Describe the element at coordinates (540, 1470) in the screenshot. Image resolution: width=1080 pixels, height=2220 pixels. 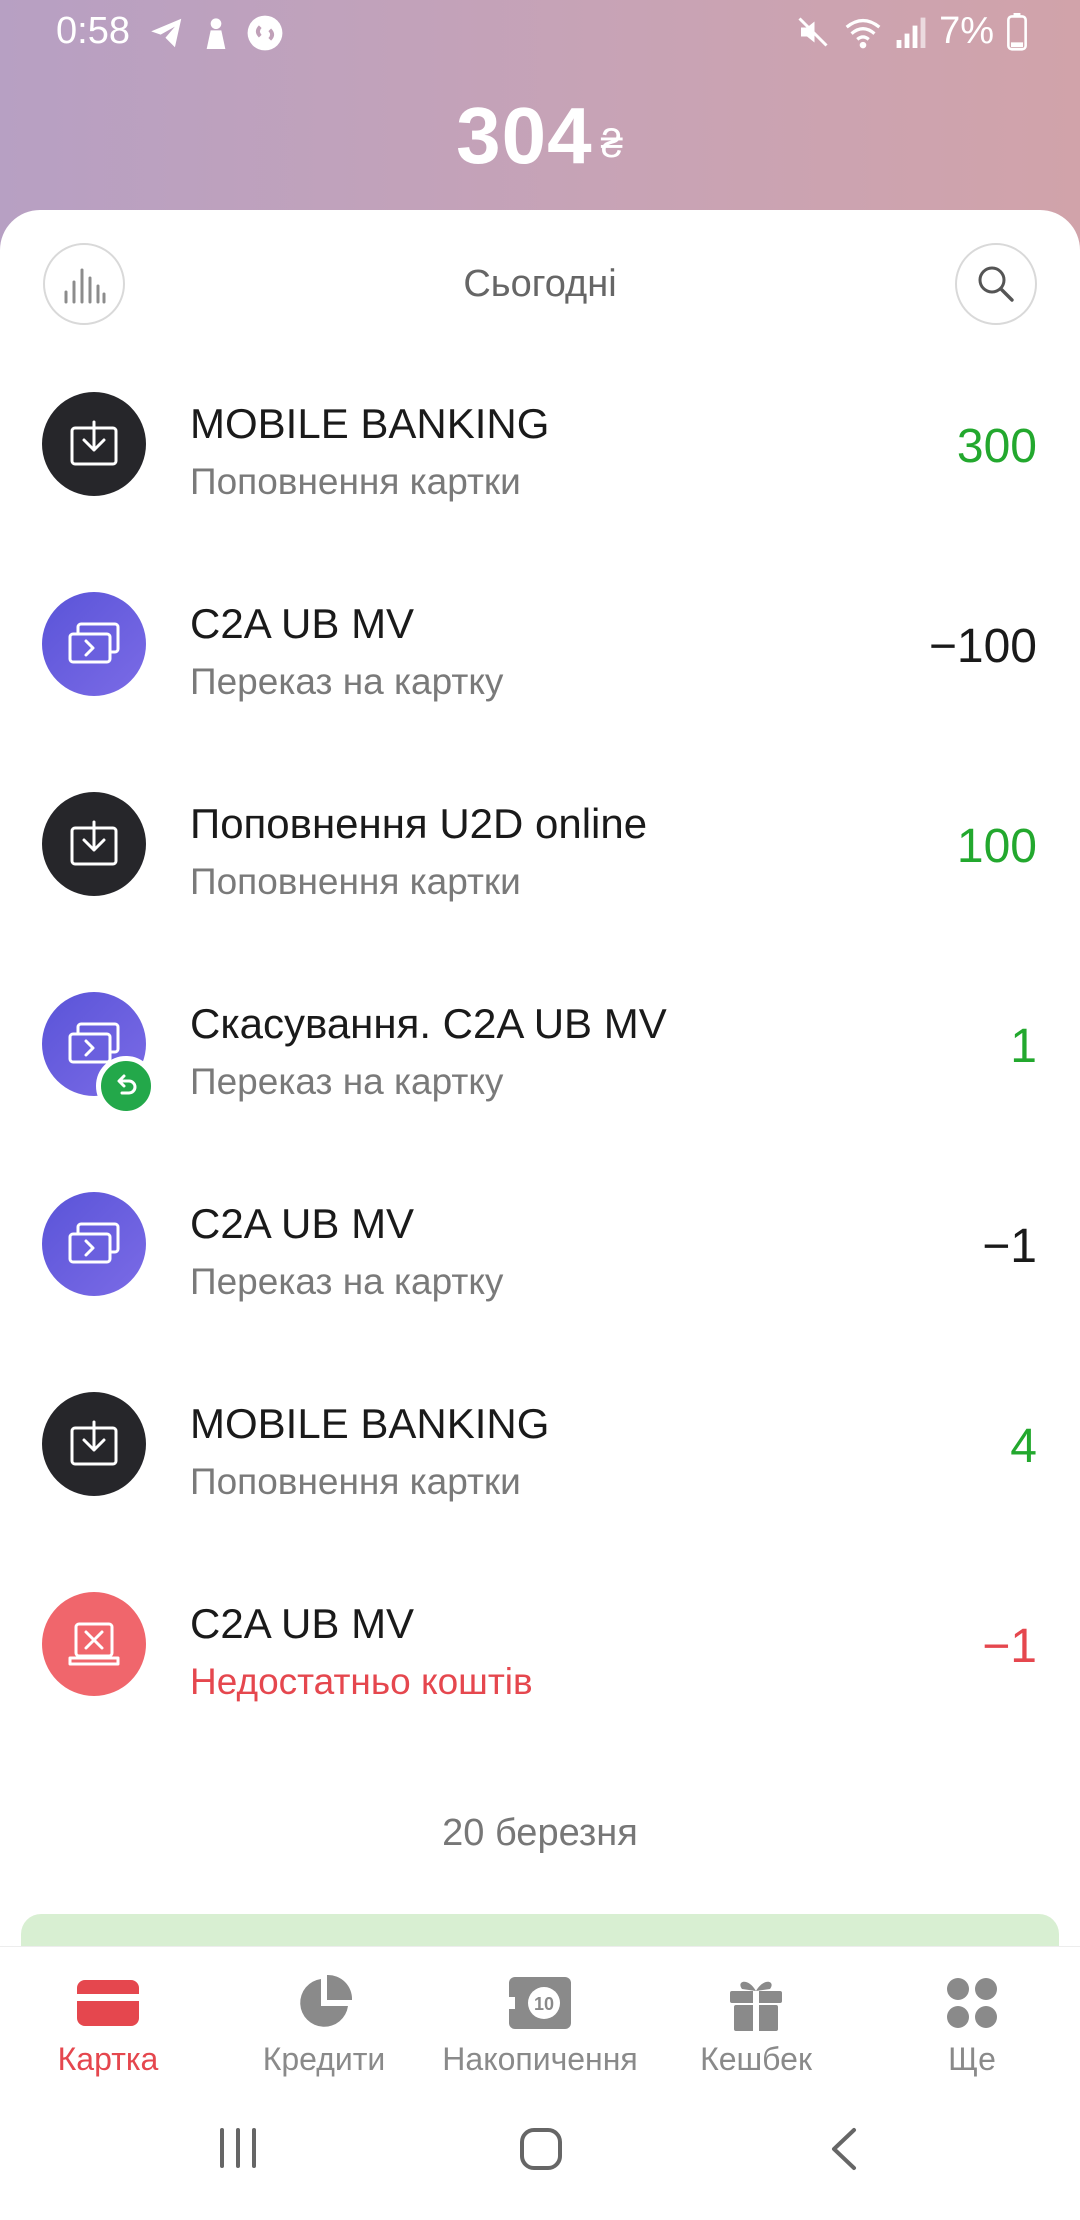
I see `transaction-row: MOBILE BANKING Поповнення картки 4` at that location.